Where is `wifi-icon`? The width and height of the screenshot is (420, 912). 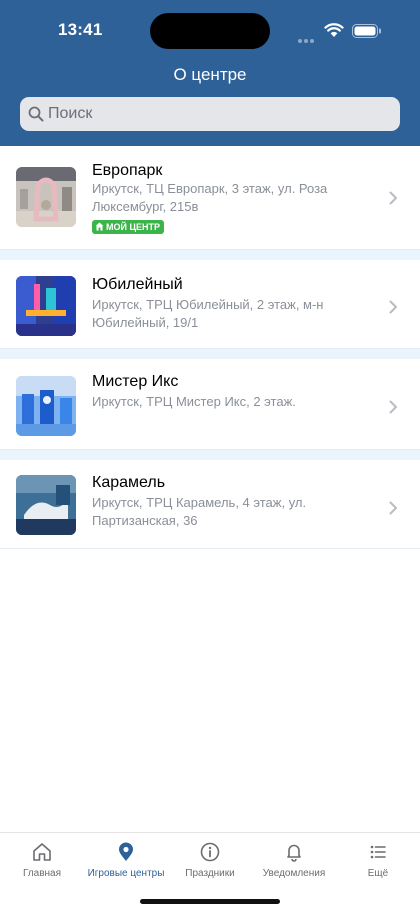
wifi-icon is located at coordinates (334, 30).